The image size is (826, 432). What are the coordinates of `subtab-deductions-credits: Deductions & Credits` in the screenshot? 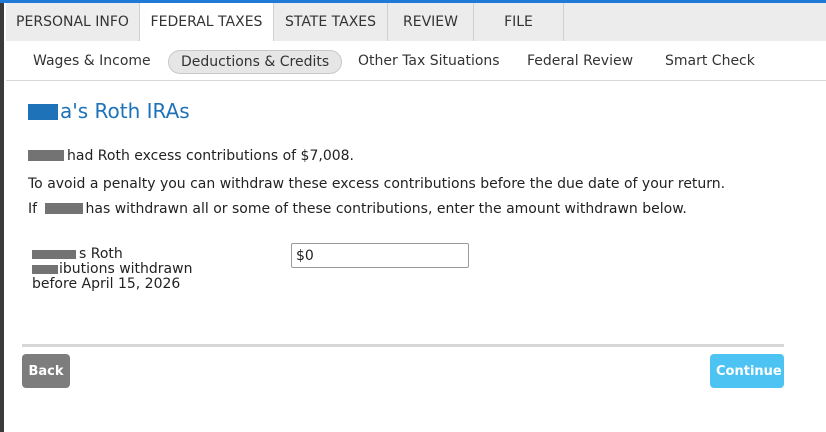 It's located at (255, 62).